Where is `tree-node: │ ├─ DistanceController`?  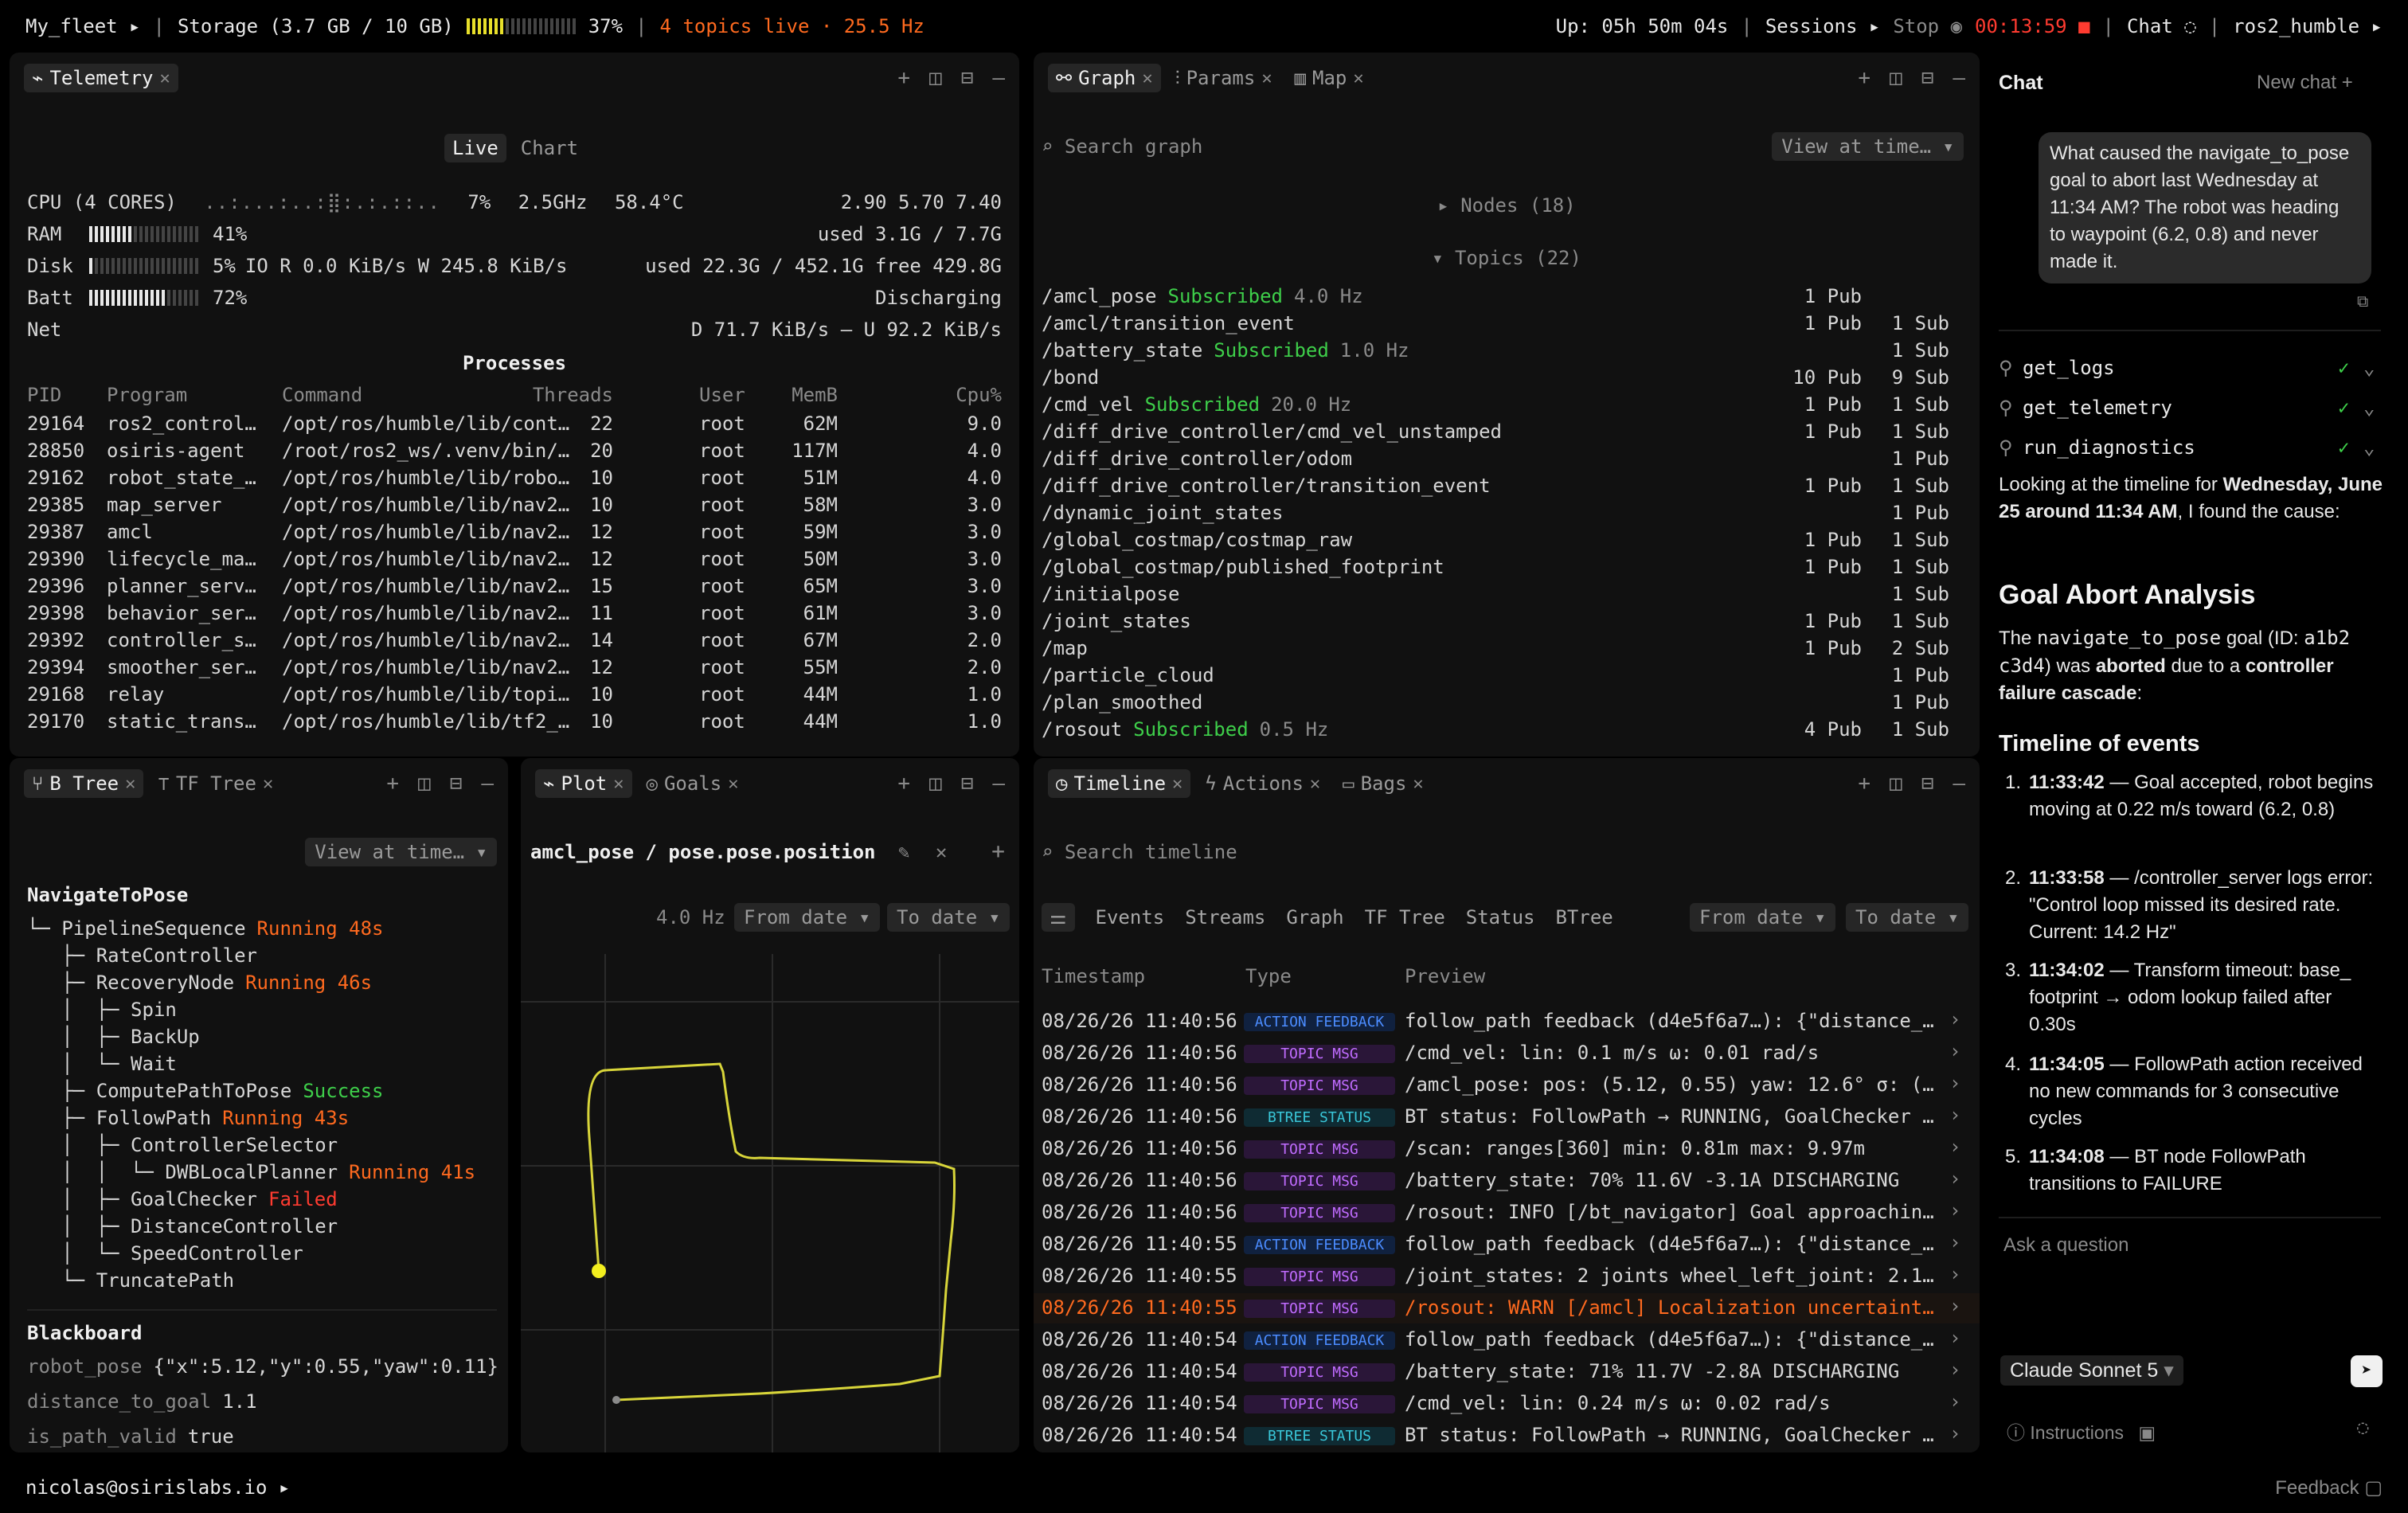 tree-node: │ ├─ DistanceController is located at coordinates (182, 1226).